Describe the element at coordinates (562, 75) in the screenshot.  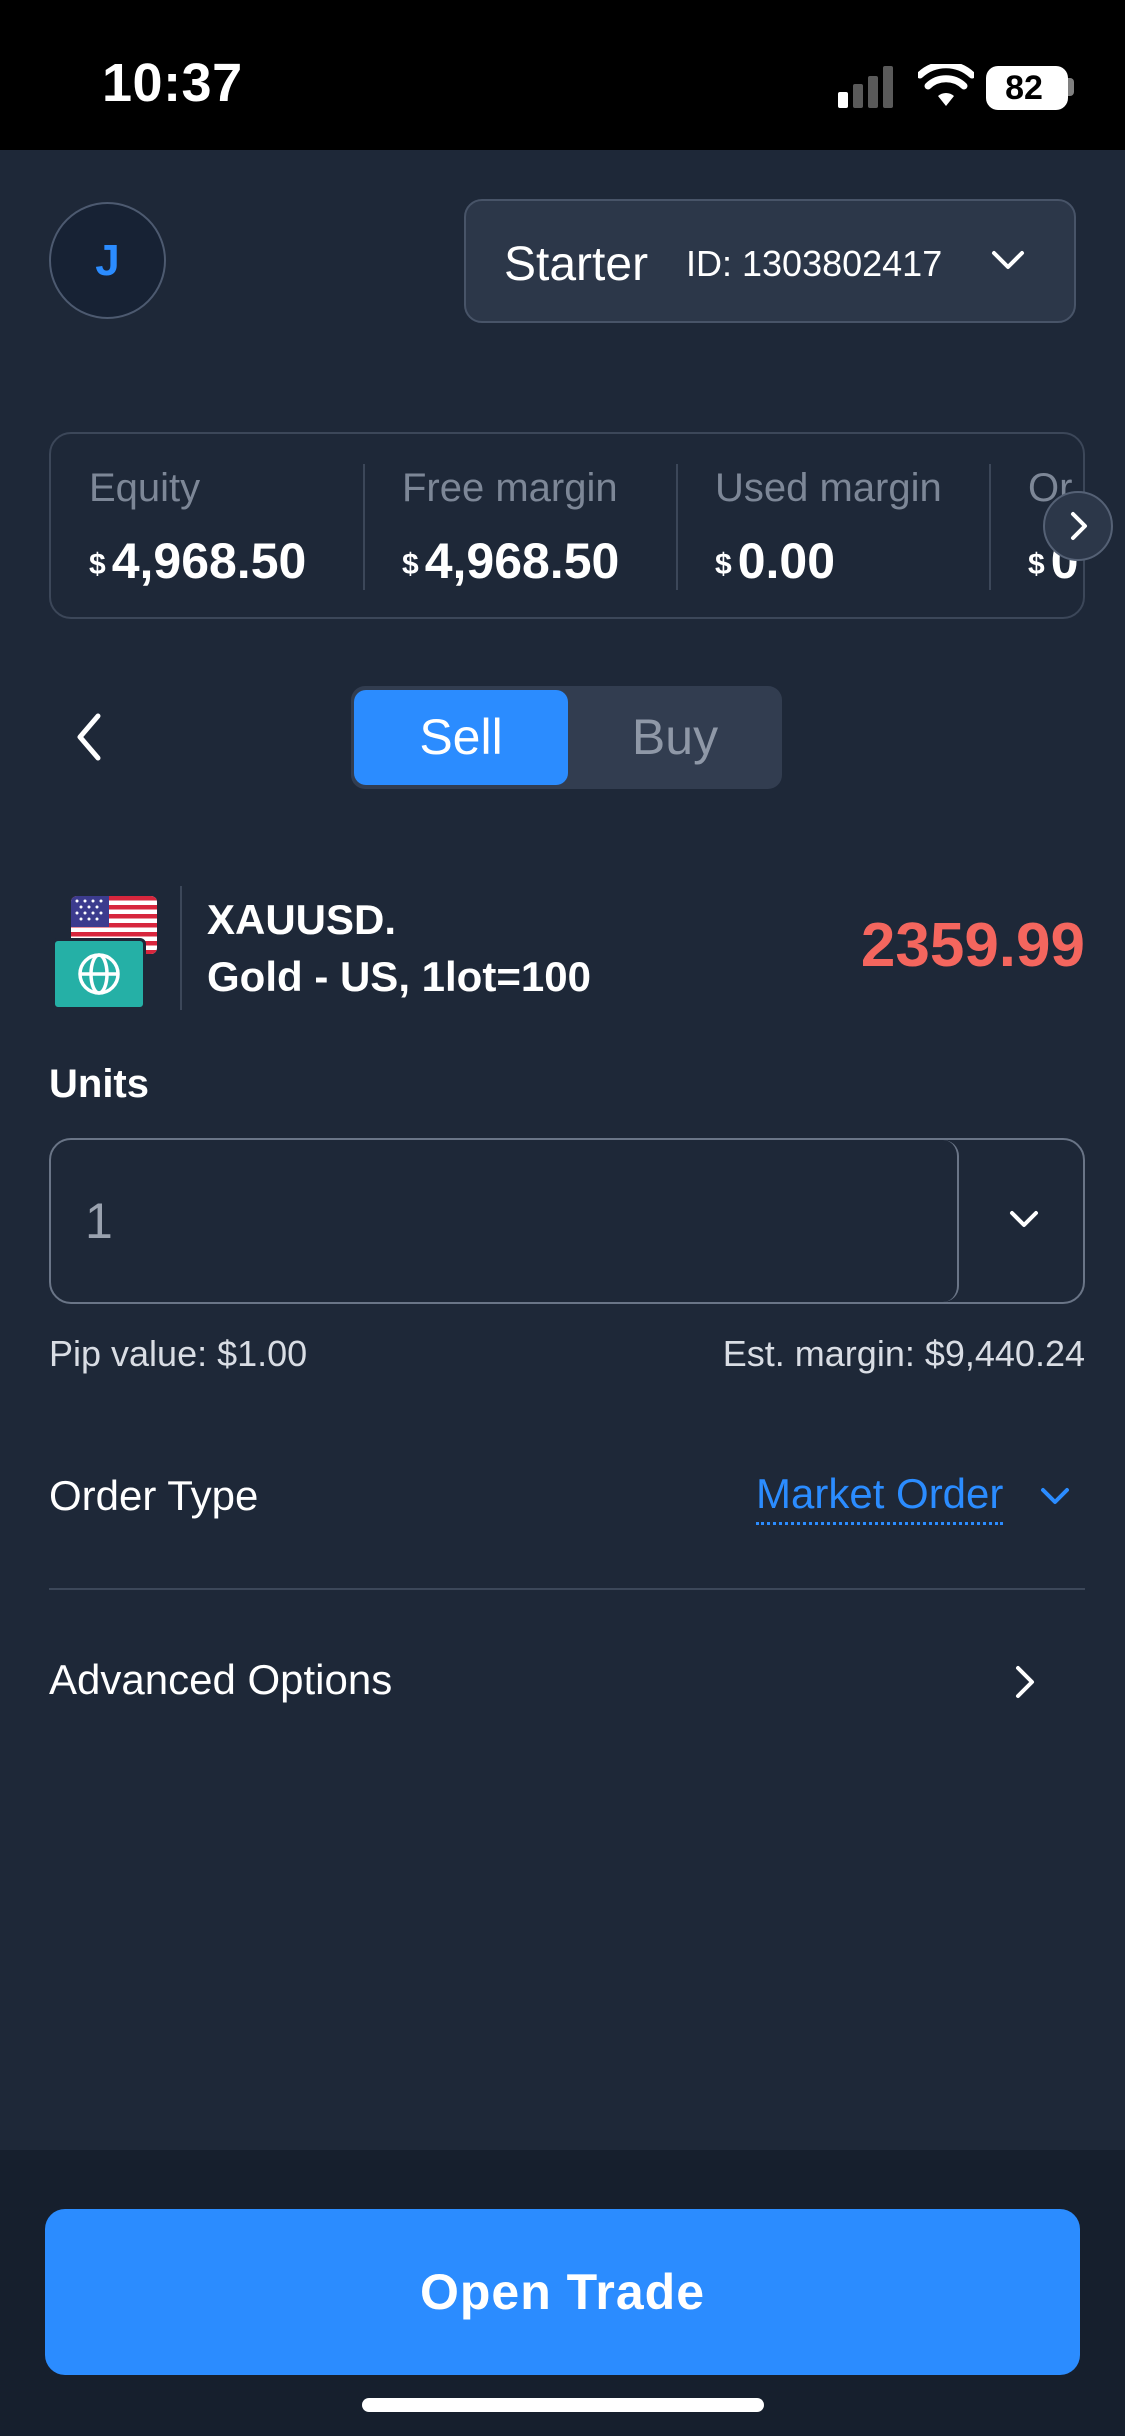
I see `status-bar: 10:37 82` at that location.